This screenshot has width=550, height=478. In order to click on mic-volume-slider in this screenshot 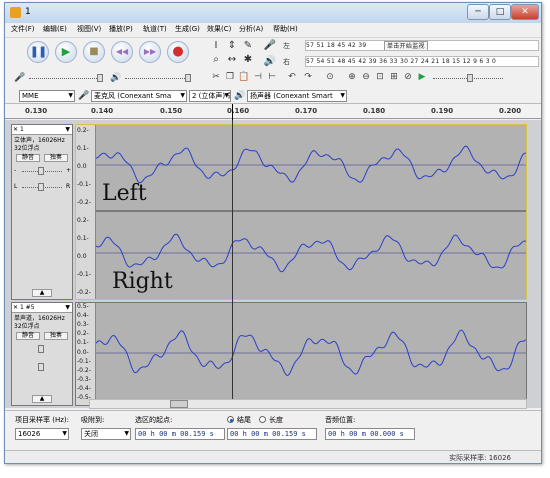, I will do `click(100, 78)`.